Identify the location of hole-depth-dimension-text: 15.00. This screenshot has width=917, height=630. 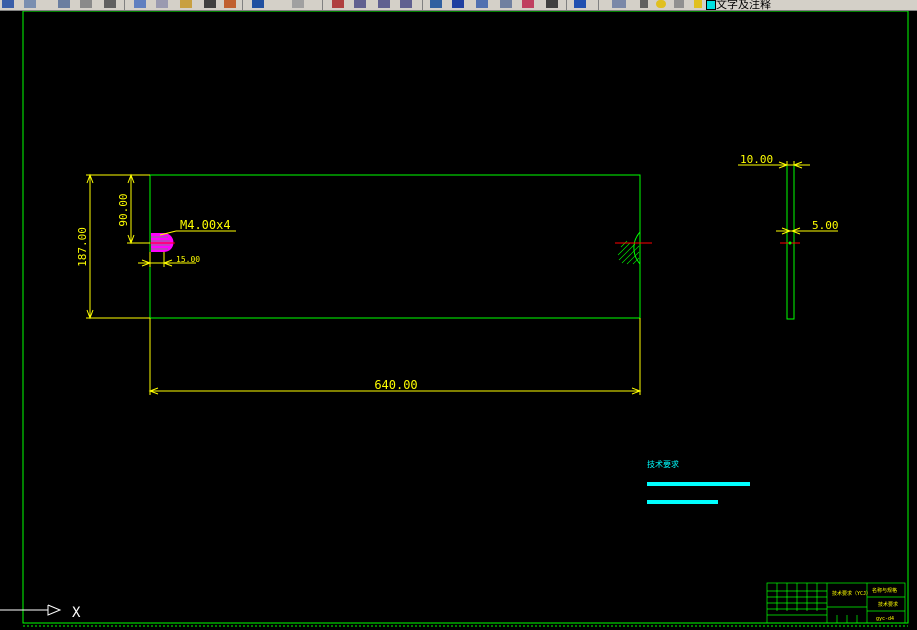
(188, 259).